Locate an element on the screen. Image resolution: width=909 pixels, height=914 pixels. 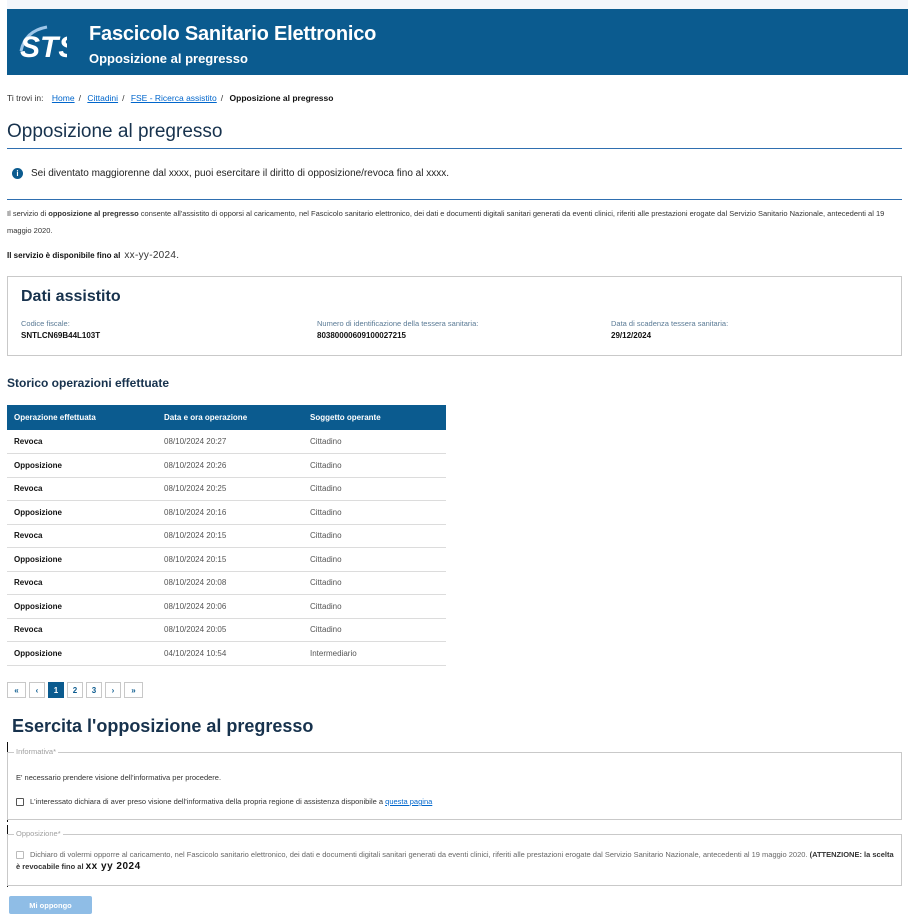
soggetto-cell: Intermediario is located at coordinates (374, 653).